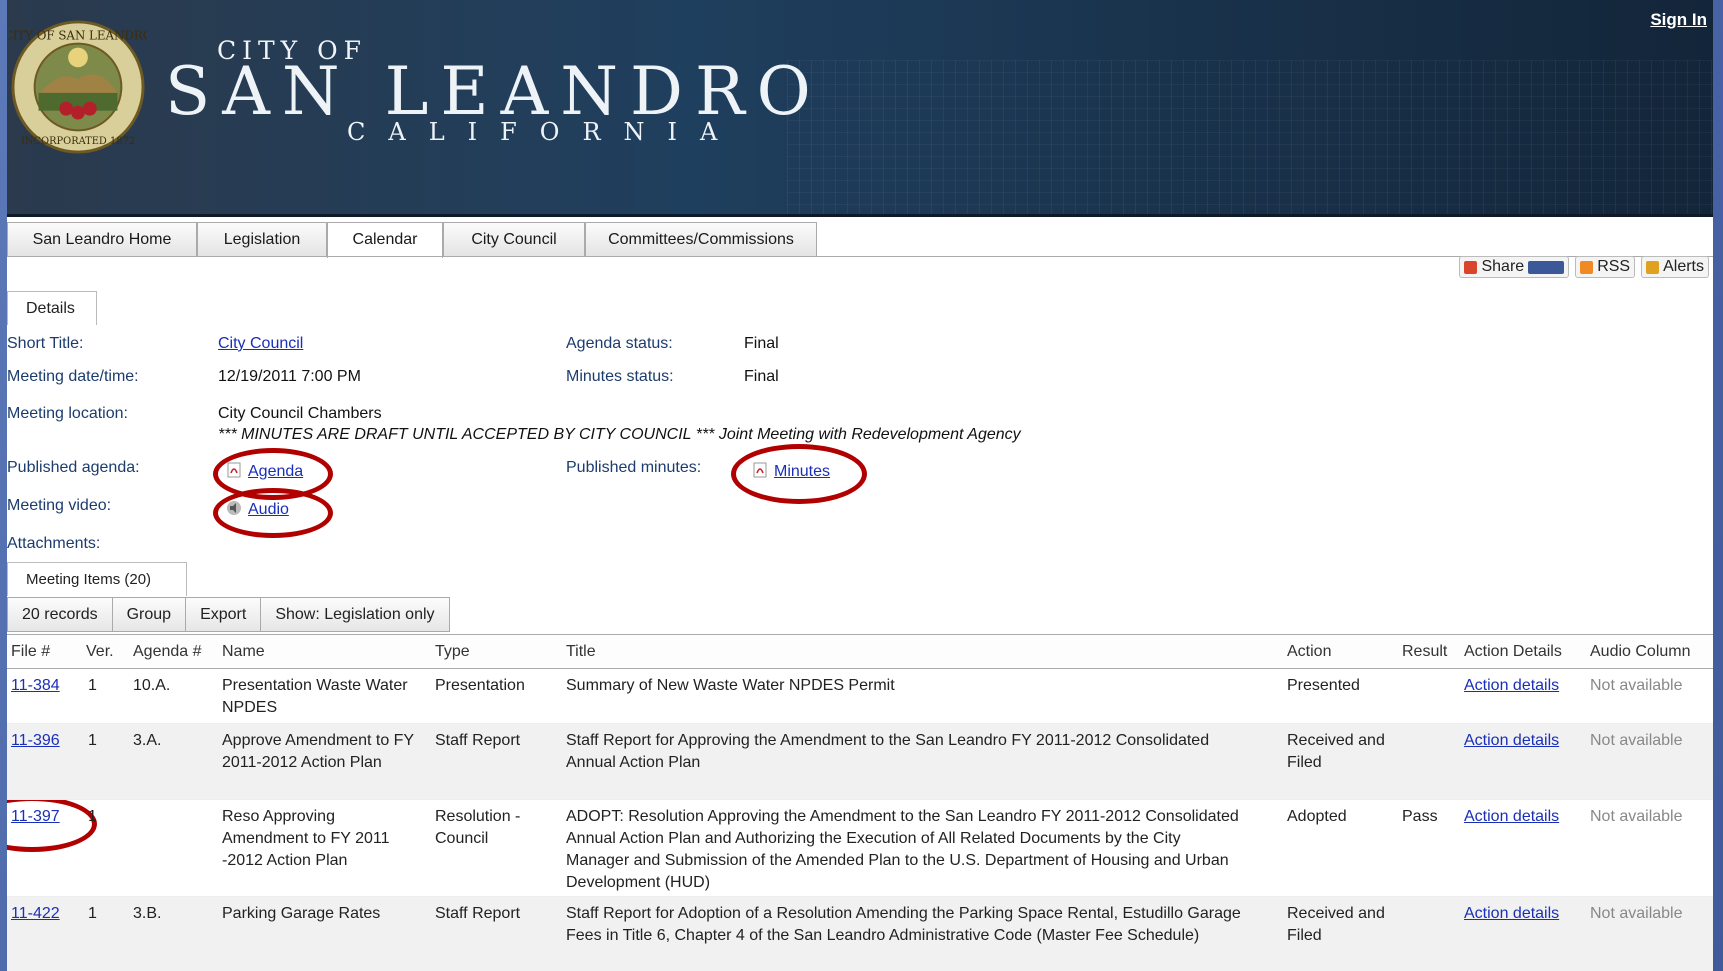 The height and width of the screenshot is (971, 1723). What do you see at coordinates (52, 308) in the screenshot?
I see `tab-details: Details` at bounding box center [52, 308].